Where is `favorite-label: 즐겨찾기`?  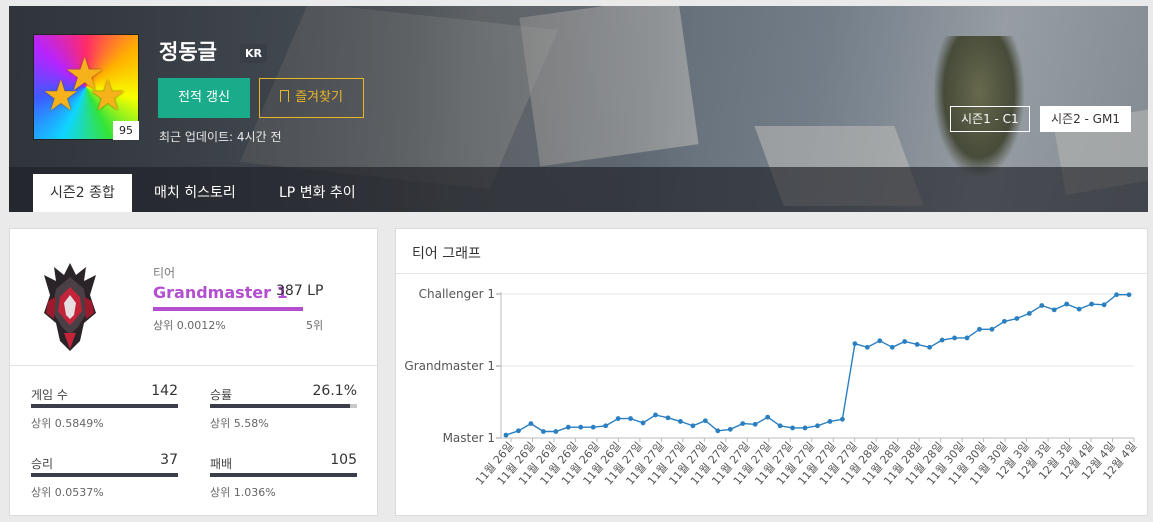 favorite-label: 즐겨찾기 is located at coordinates (319, 97).